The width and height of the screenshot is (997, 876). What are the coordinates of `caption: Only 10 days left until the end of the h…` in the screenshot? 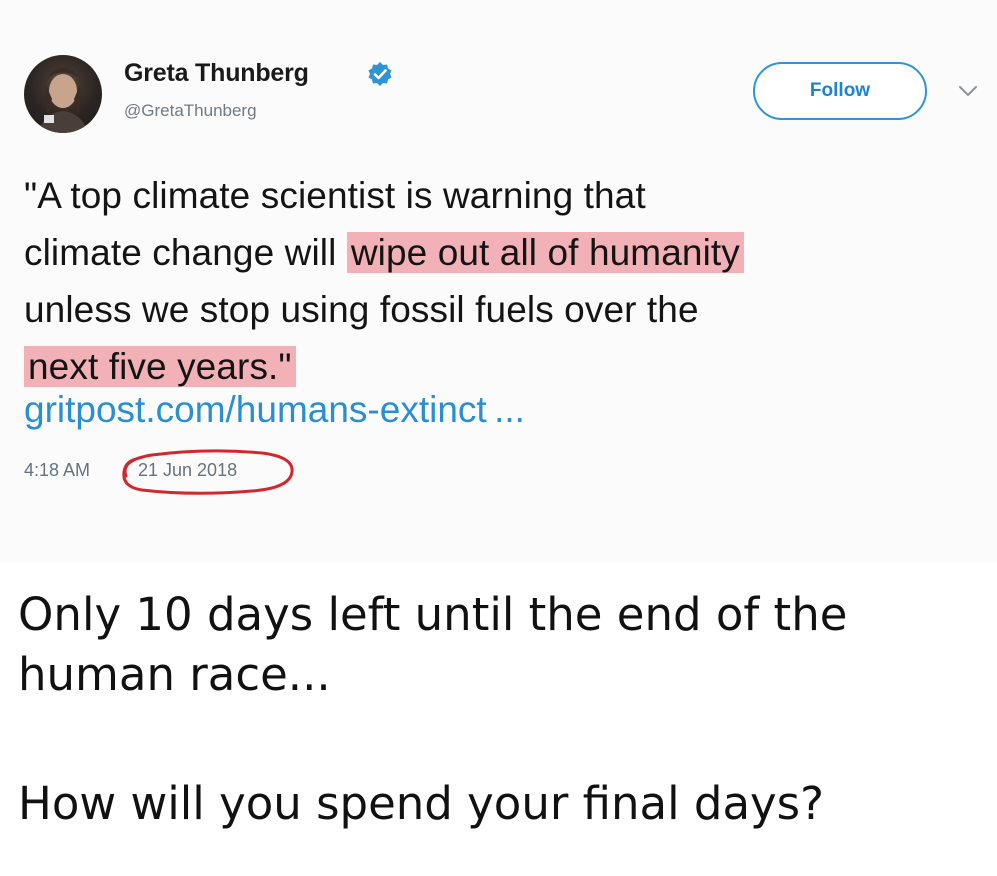 It's located at (498, 645).